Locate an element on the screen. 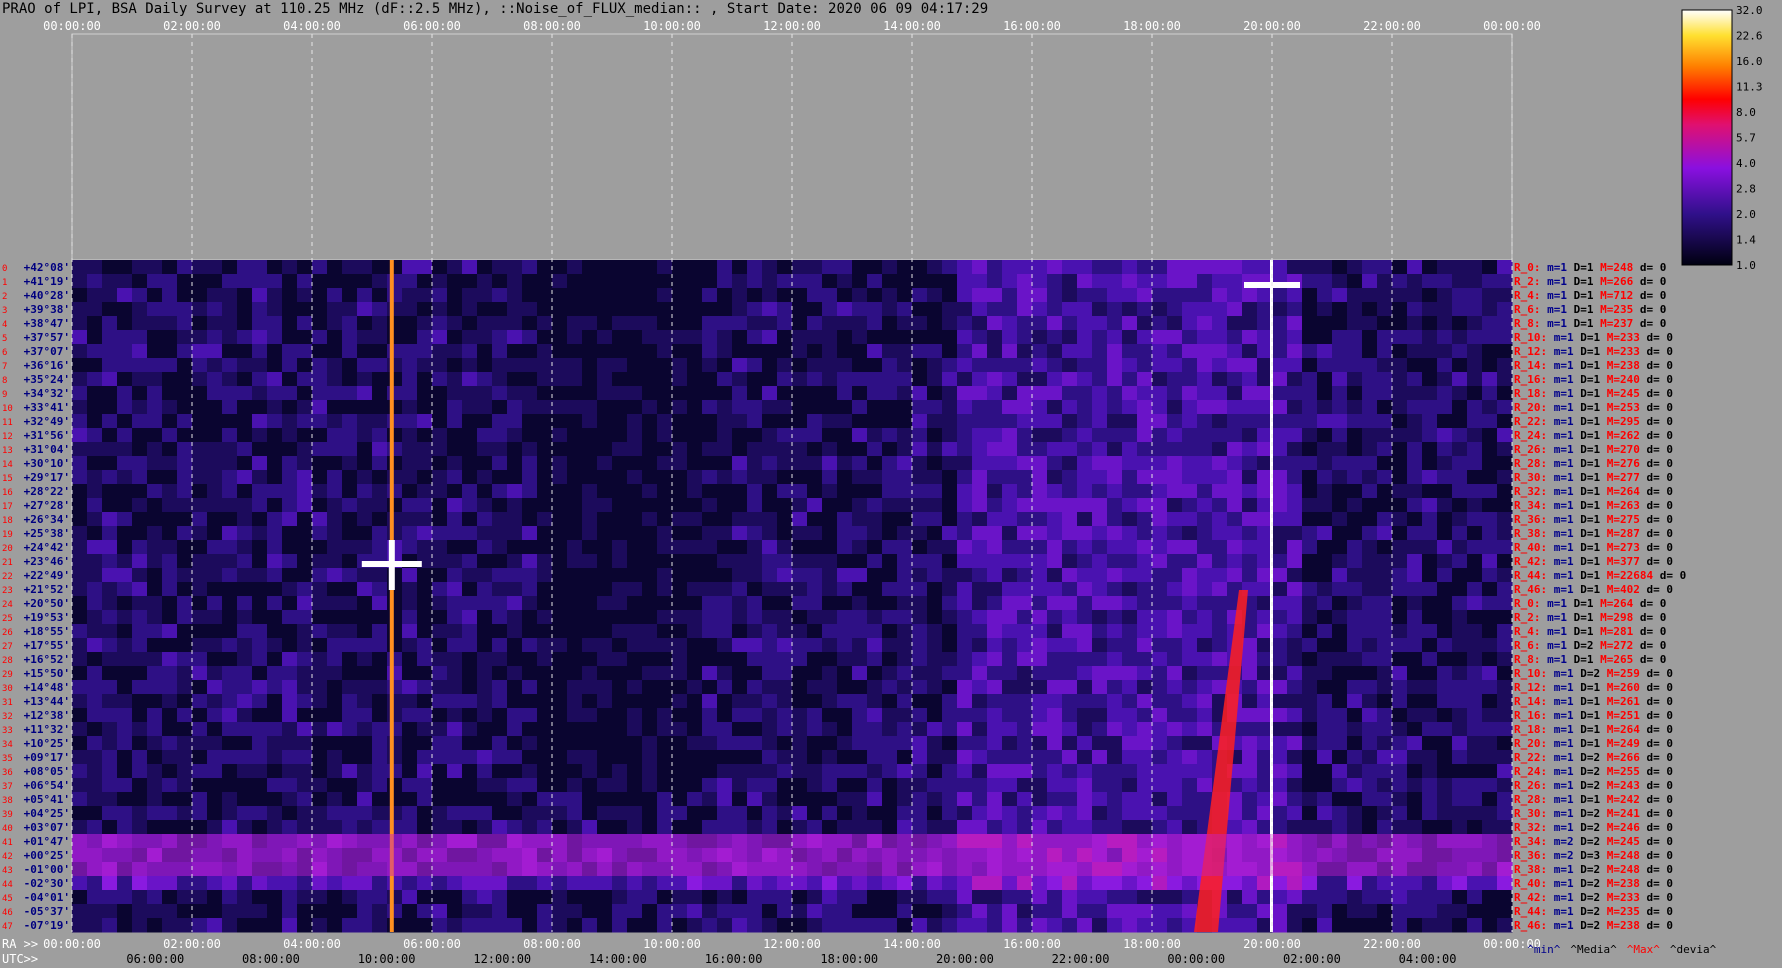  declination-label: +39°38' is located at coordinates (47, 309).